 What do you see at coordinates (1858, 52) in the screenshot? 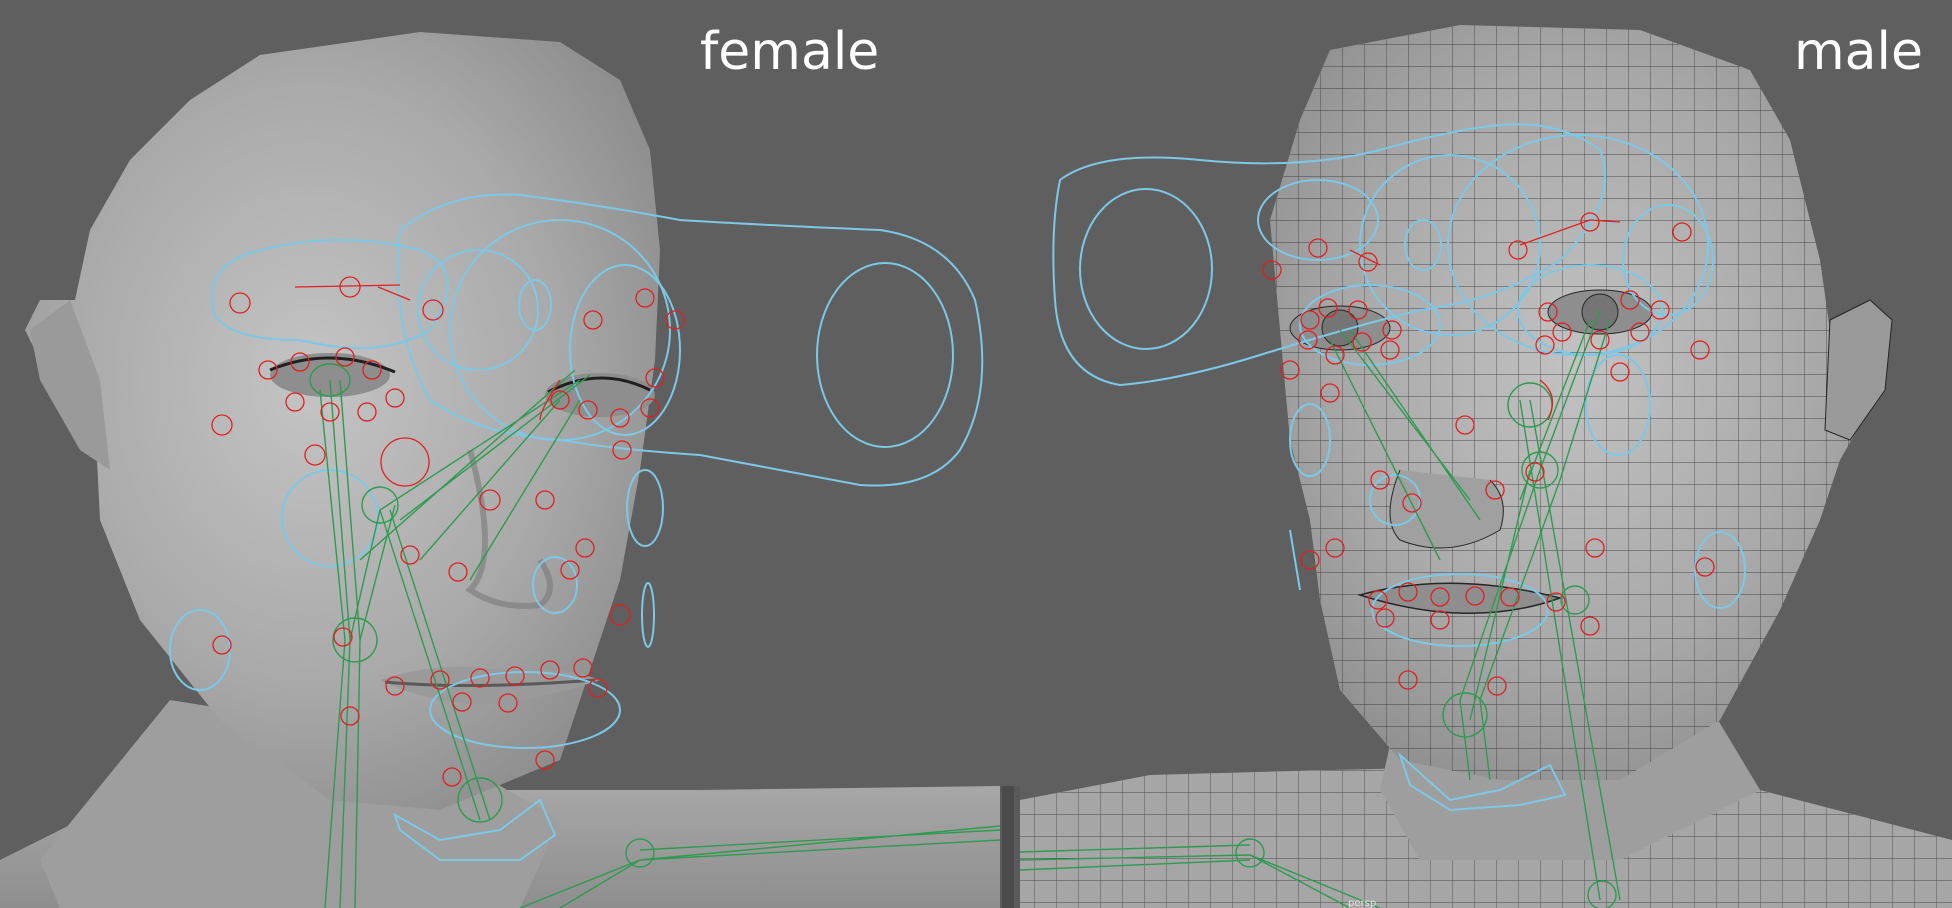
I see `male-label: male` at bounding box center [1858, 52].